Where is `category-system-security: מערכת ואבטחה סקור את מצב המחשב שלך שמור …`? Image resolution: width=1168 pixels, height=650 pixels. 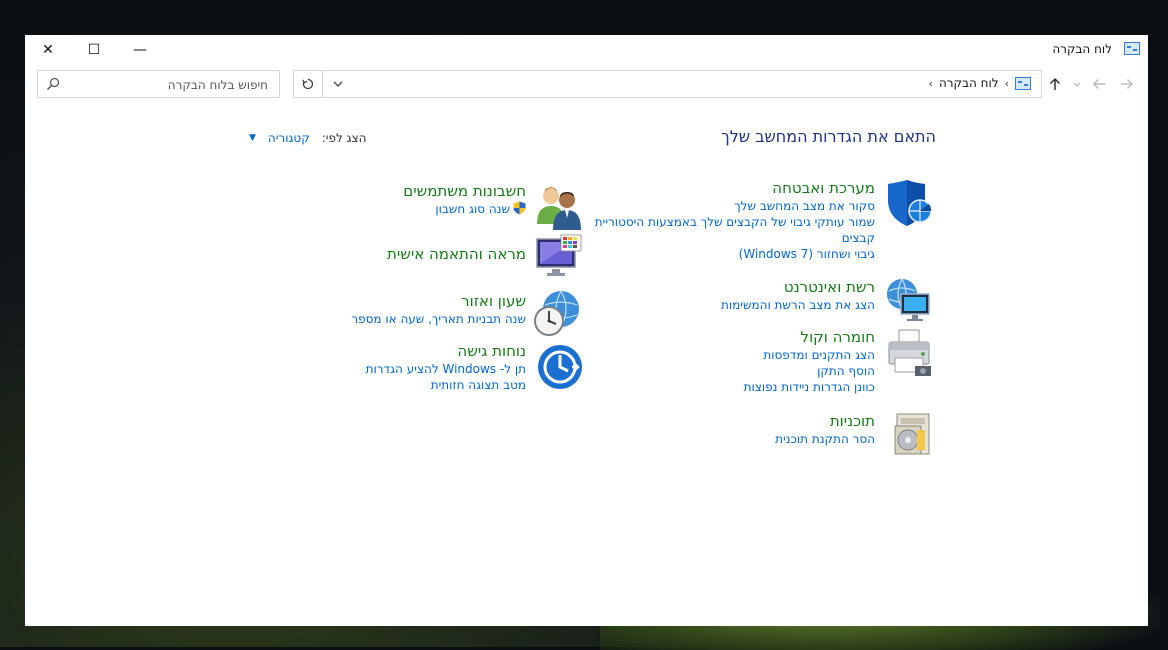
category-system-security: מערכת ואבטחה סקור את מצב המחשב שלך שמור … is located at coordinates (725, 220).